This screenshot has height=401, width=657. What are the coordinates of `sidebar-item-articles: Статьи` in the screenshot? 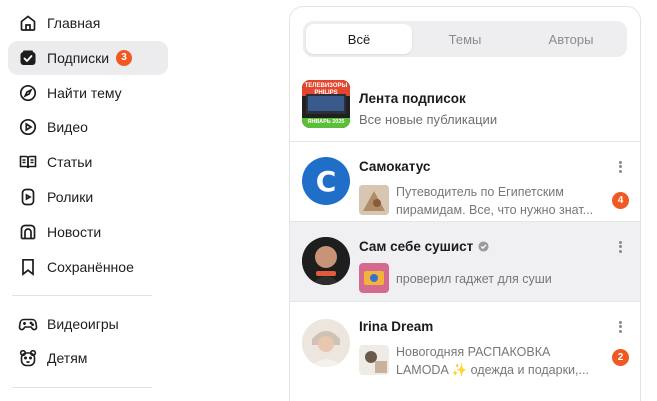 It's located at (88, 162).